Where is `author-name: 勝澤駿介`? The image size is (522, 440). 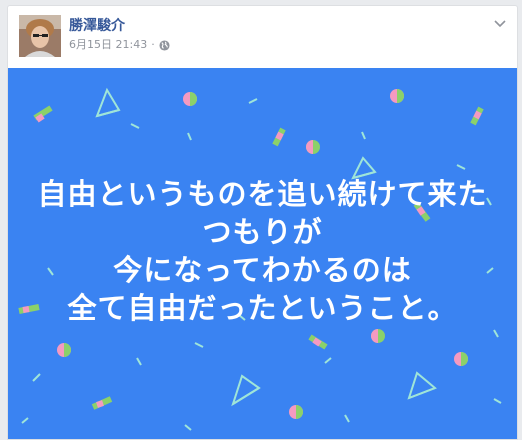 author-name: 勝澤駿介 is located at coordinates (97, 26).